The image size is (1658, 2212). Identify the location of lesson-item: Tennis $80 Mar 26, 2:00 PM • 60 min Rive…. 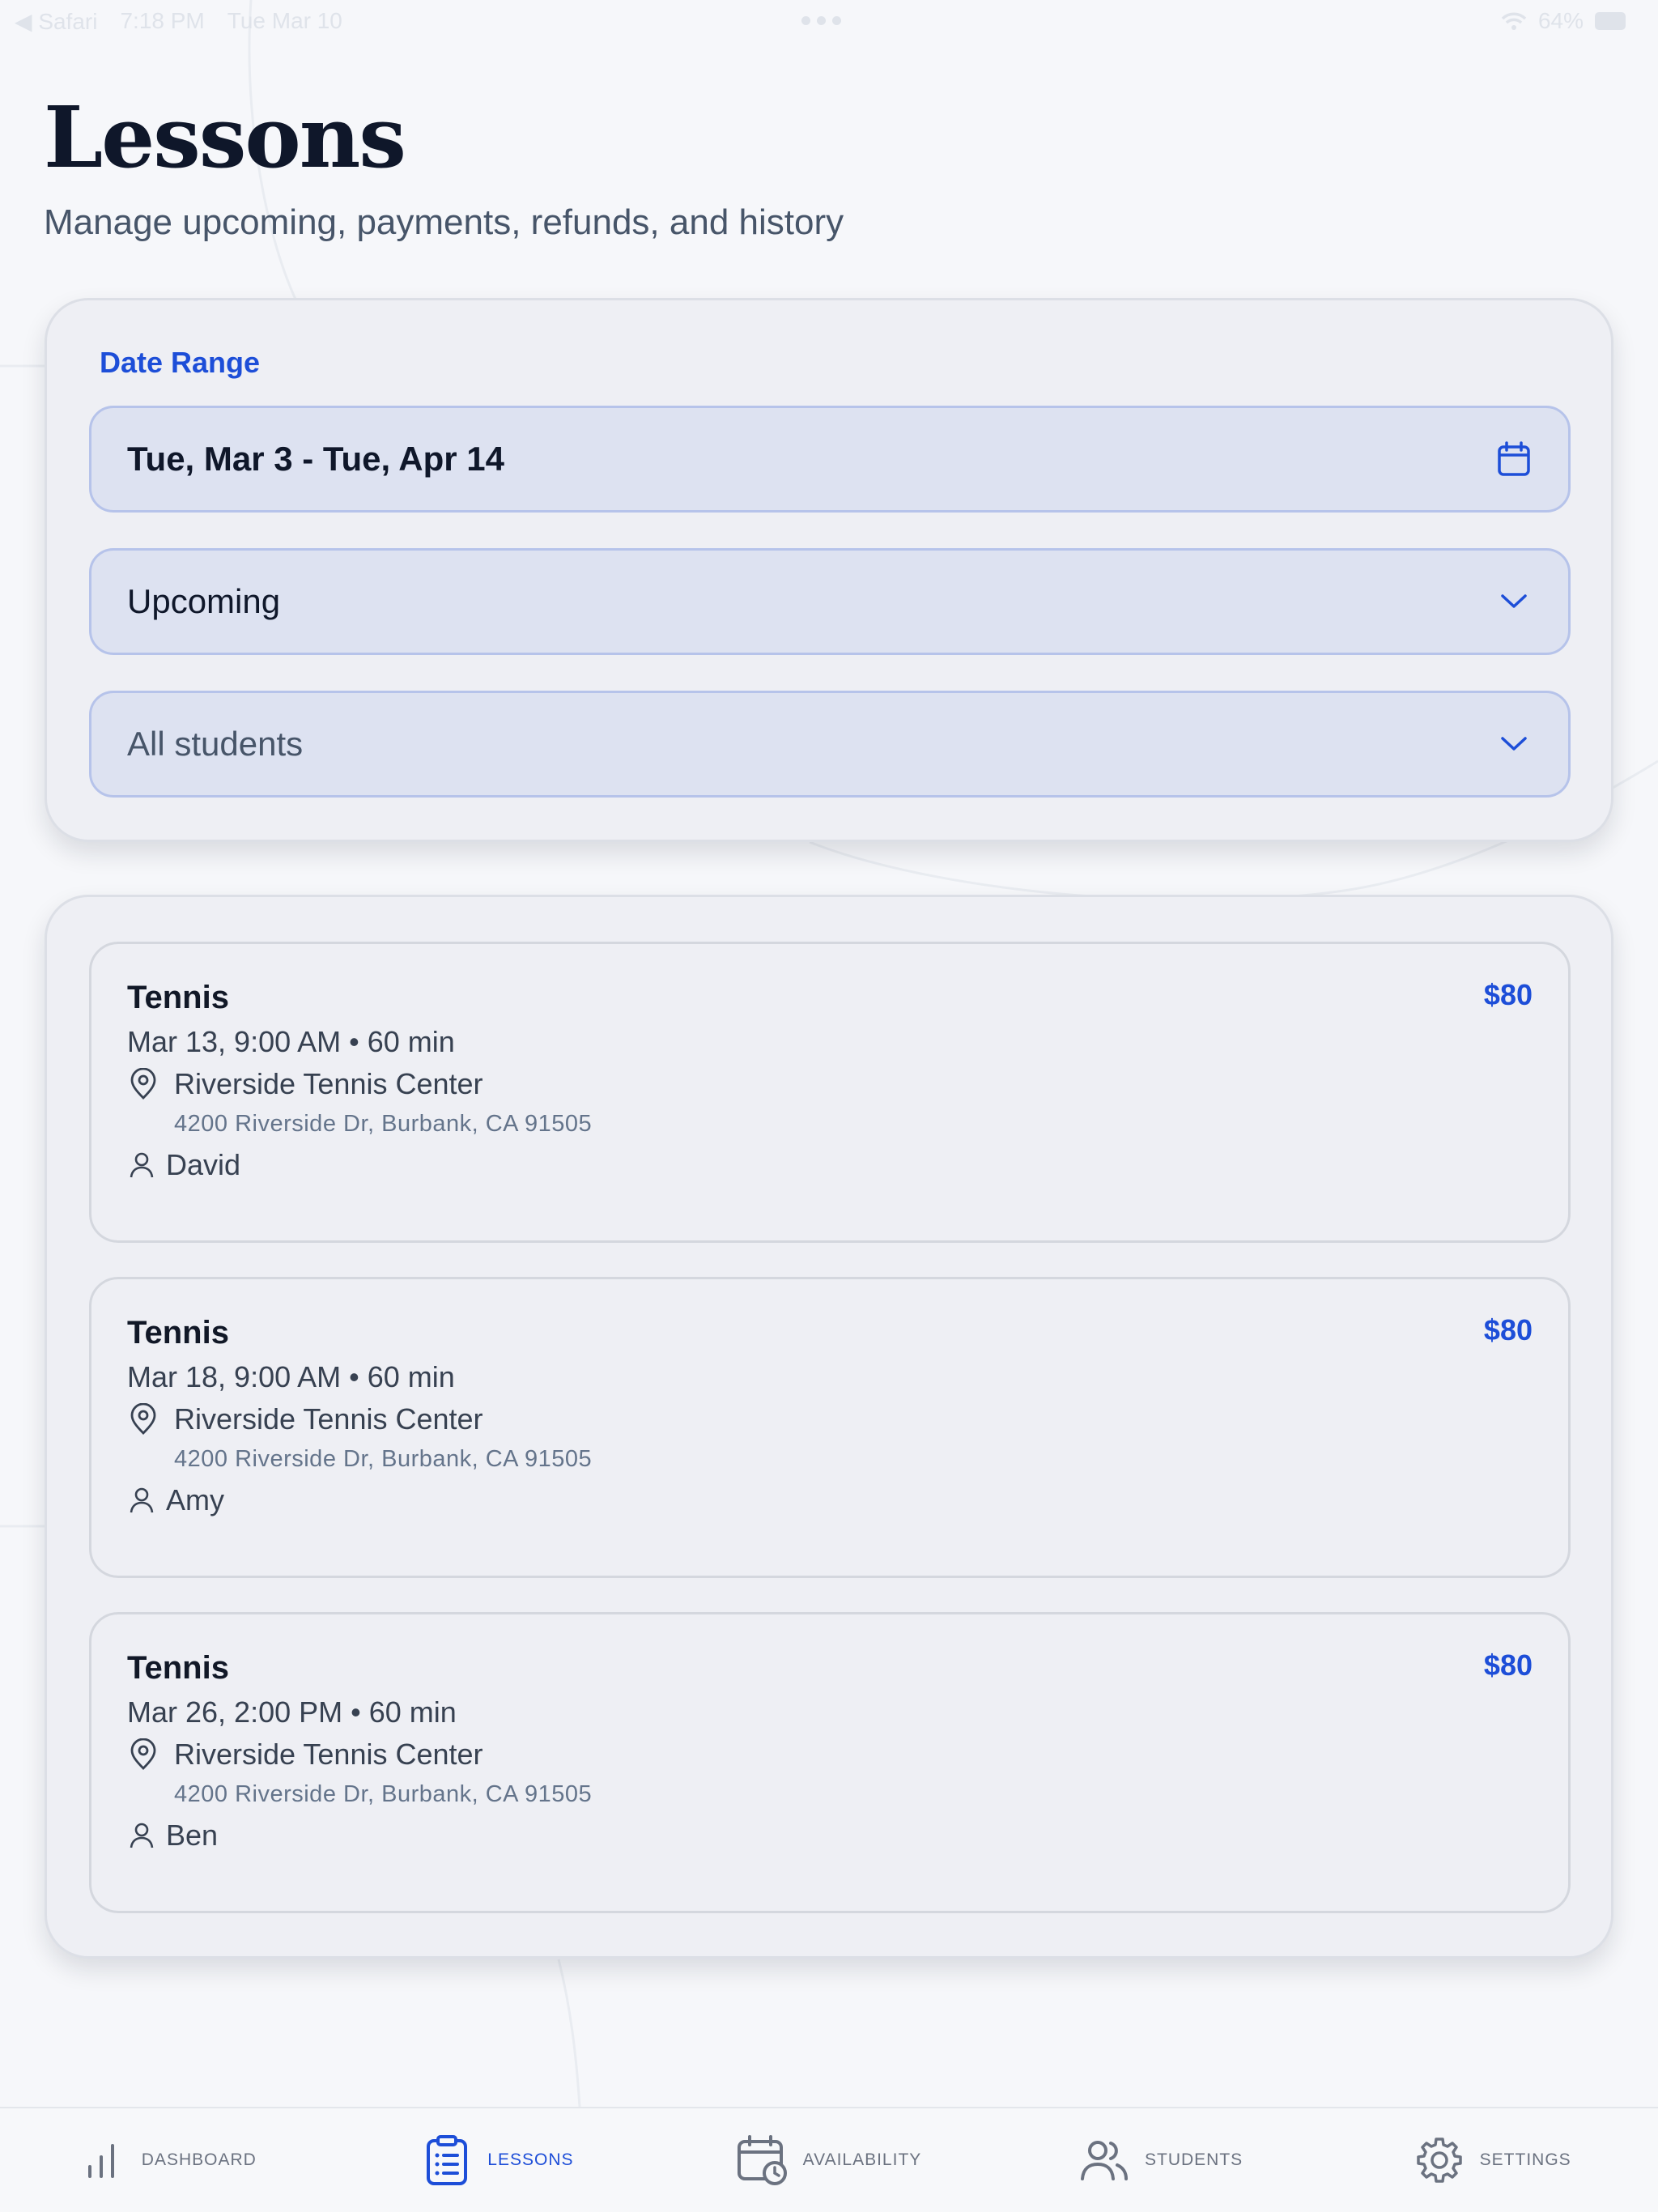
(830, 1763).